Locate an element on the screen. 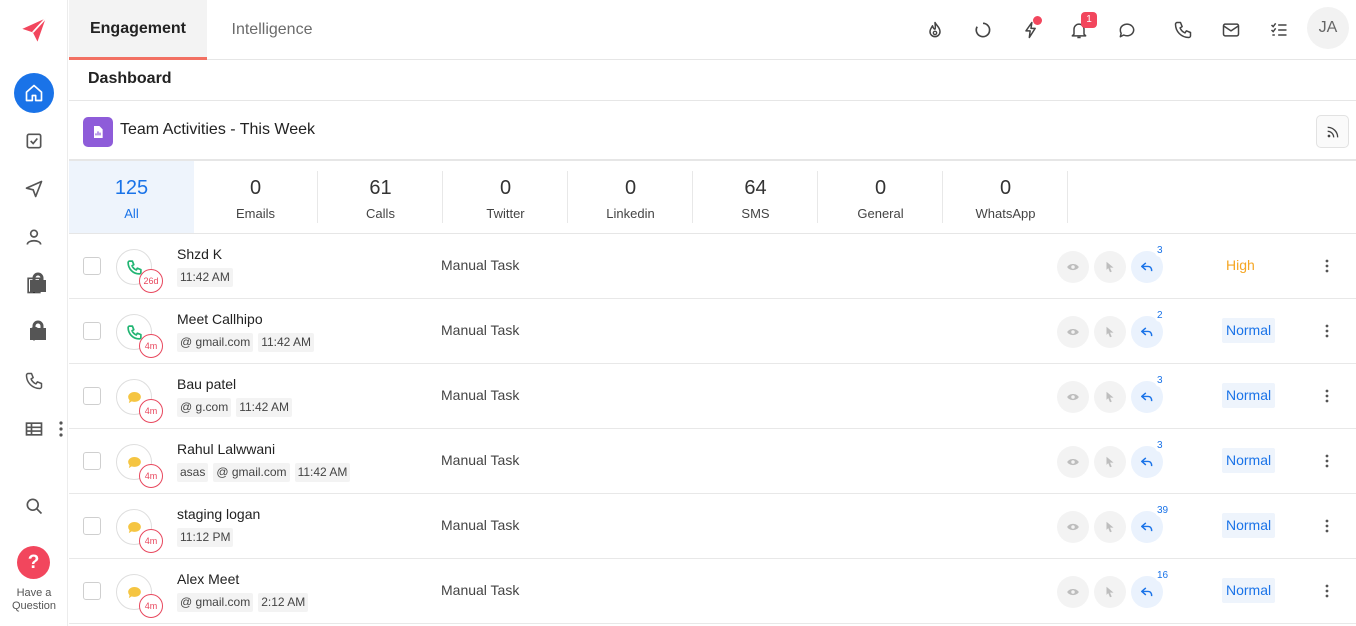 The image size is (1356, 626). stat-tab-all: 125 All is located at coordinates (131, 197).